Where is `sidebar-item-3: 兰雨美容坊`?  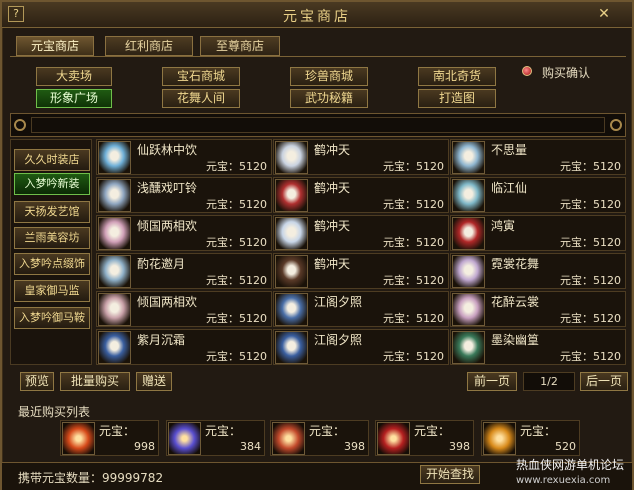
sidebar-item-3: 兰雨美容坊 is located at coordinates (52, 238).